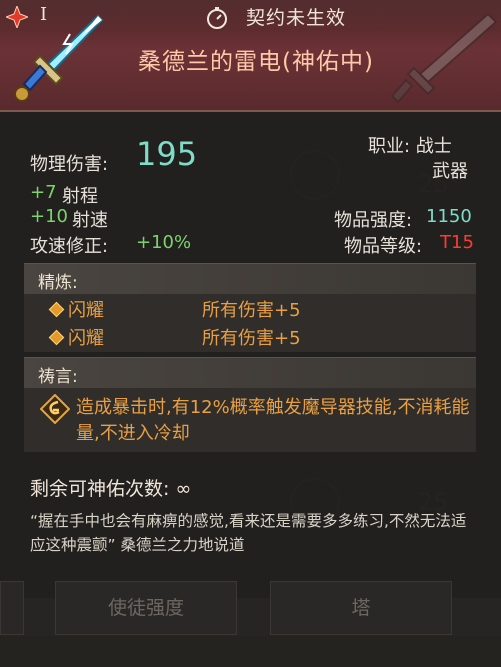 The width and height of the screenshot is (501, 667). Describe the element at coordinates (59, 58) in the screenshot. I see `lightning-sword-icon` at that location.